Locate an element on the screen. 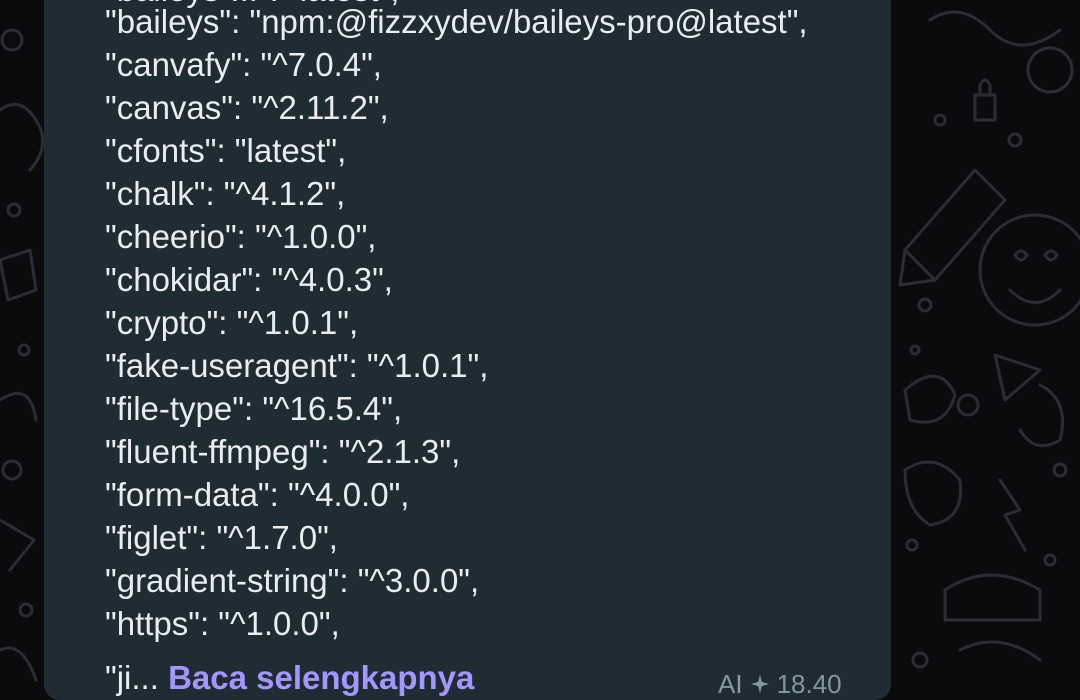  ai-sparkle-icon is located at coordinates (759, 684).